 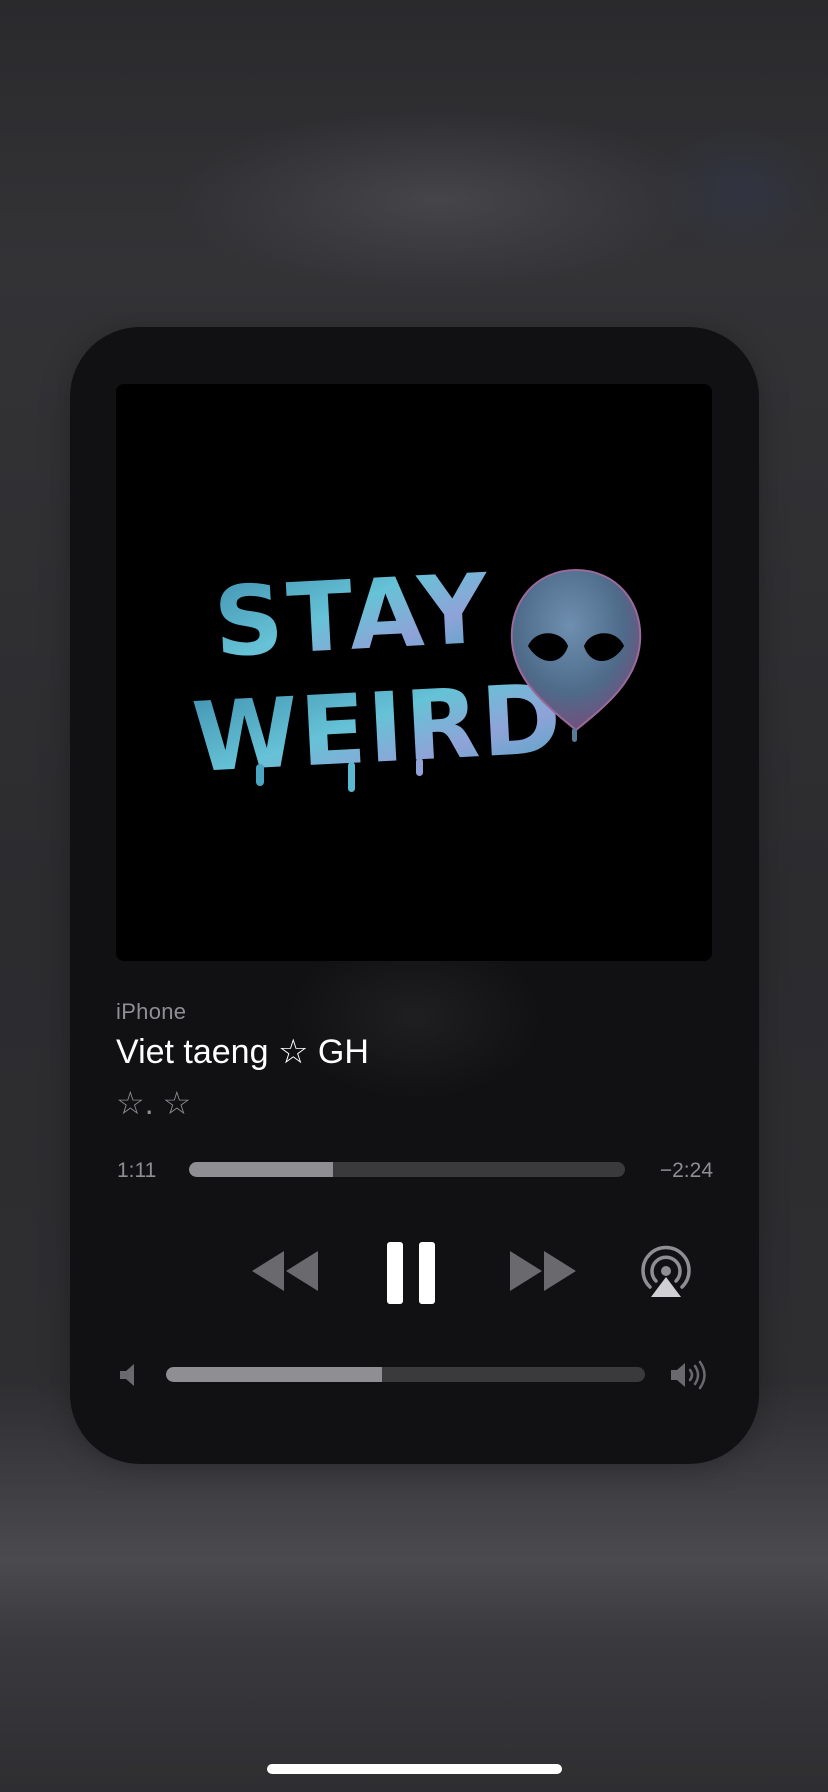 What do you see at coordinates (261, 1169) in the screenshot?
I see `playback-progress-fill` at bounding box center [261, 1169].